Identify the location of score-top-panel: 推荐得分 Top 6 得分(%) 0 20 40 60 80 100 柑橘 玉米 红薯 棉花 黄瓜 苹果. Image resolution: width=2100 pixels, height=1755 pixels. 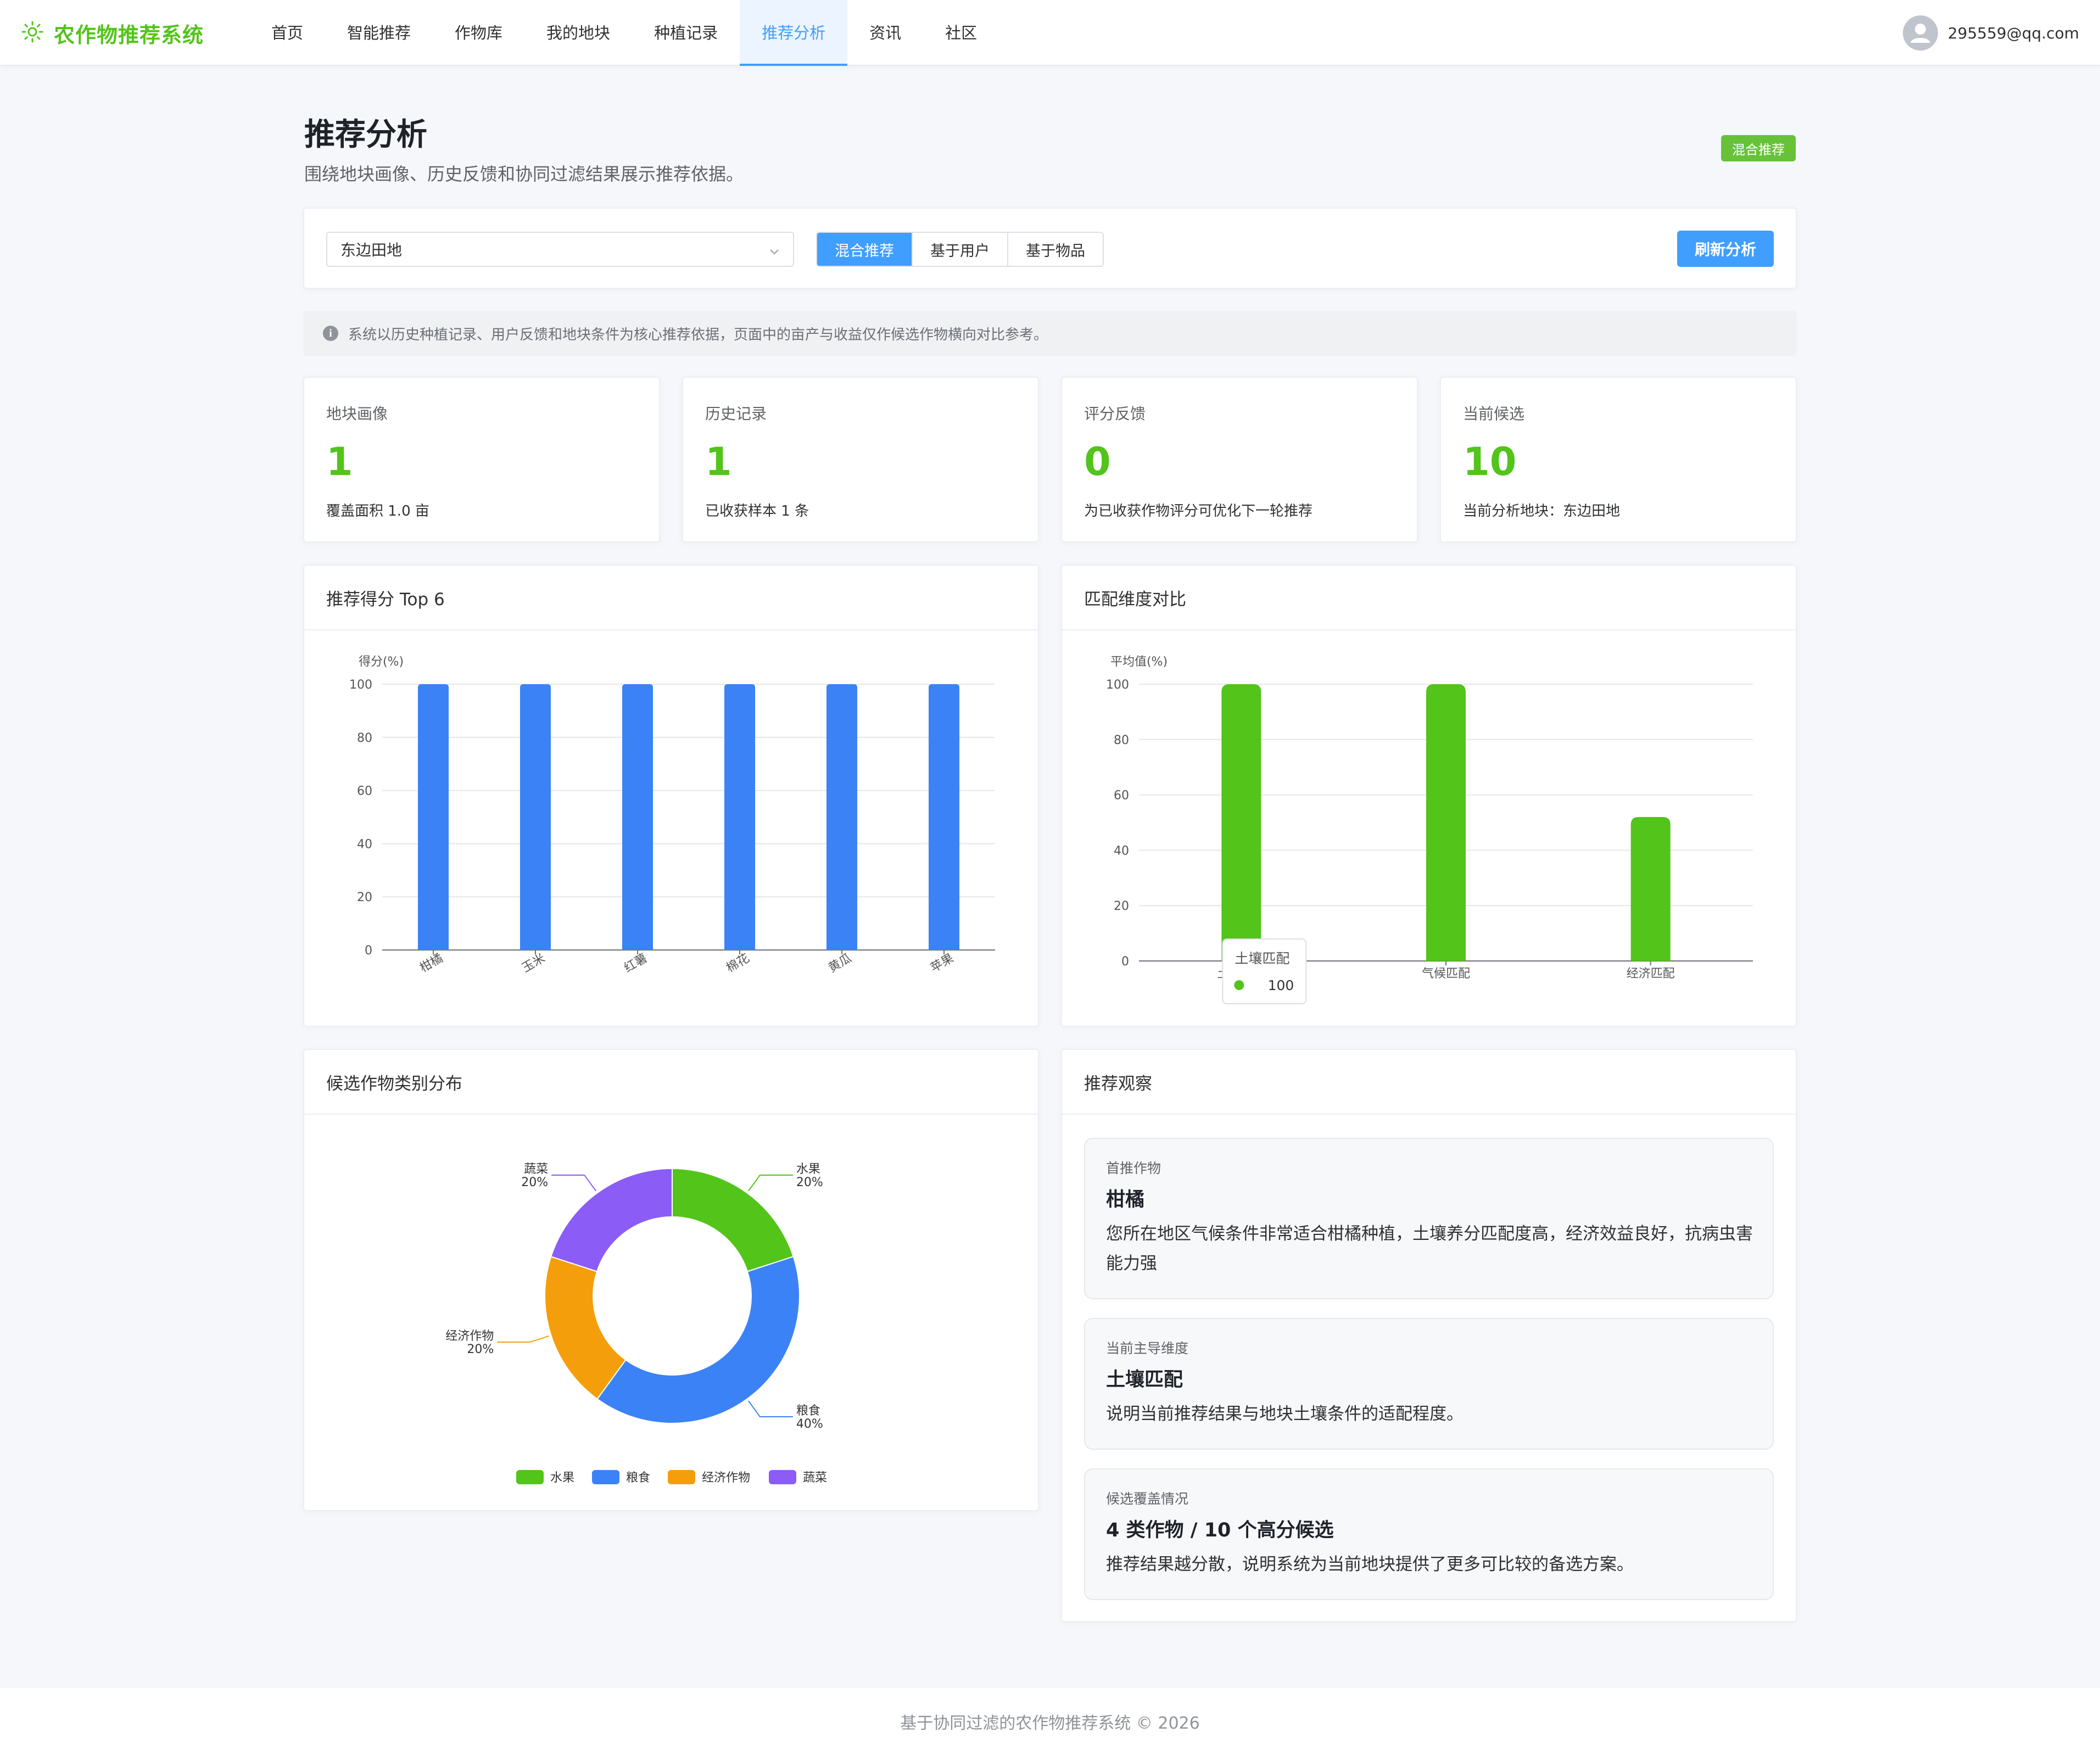
(671, 795).